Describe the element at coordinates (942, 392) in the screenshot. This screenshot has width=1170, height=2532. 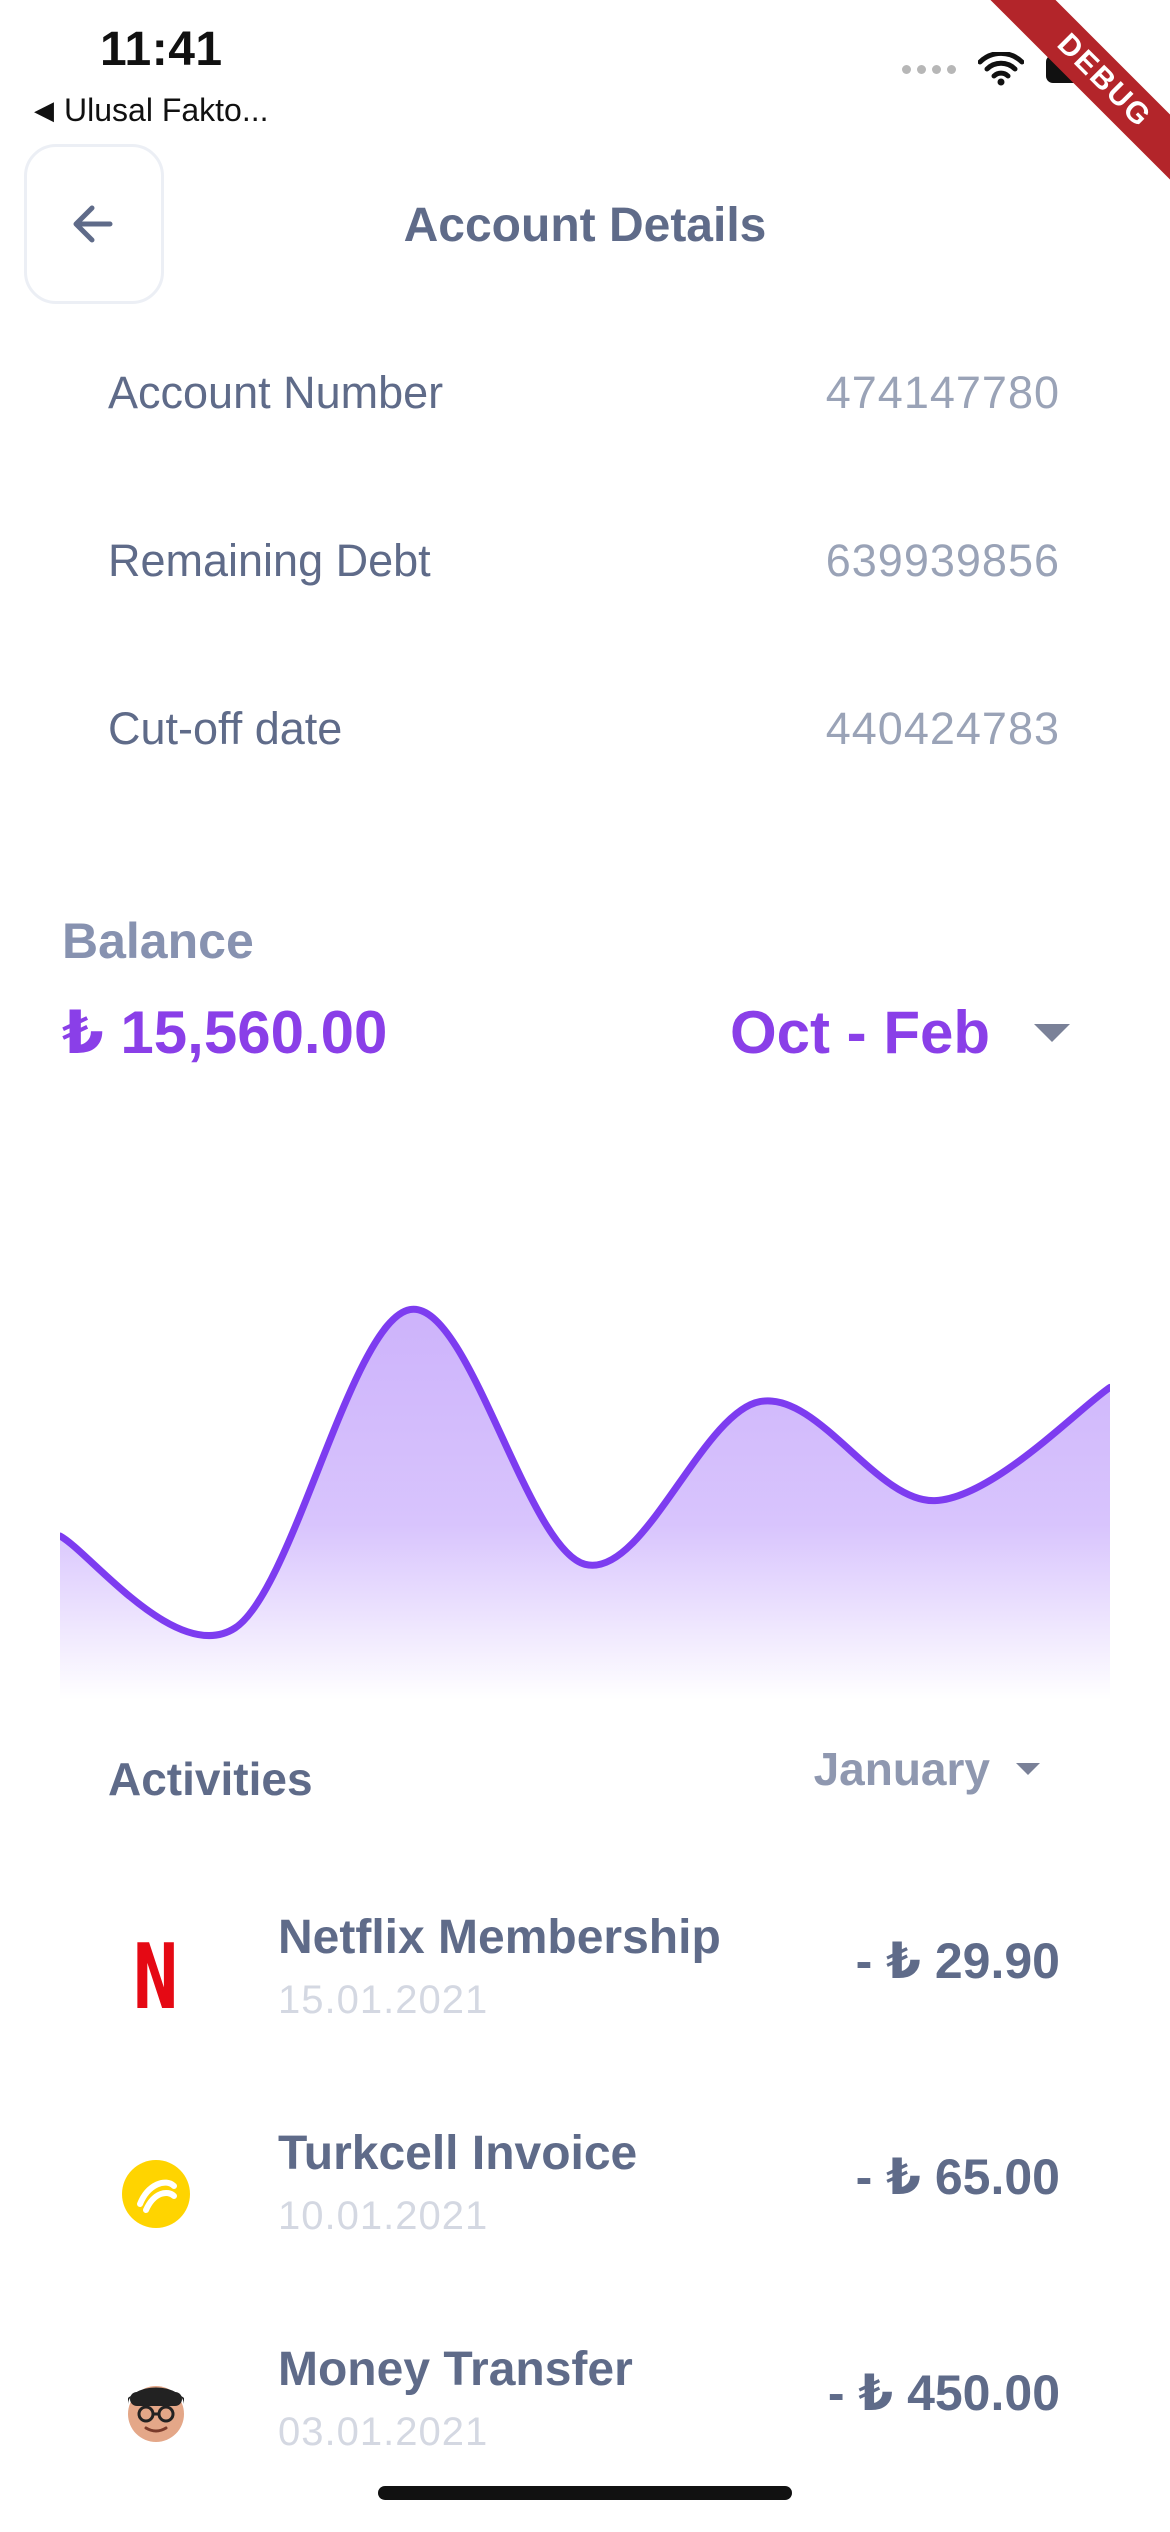
I see `info-value: 474147780` at that location.